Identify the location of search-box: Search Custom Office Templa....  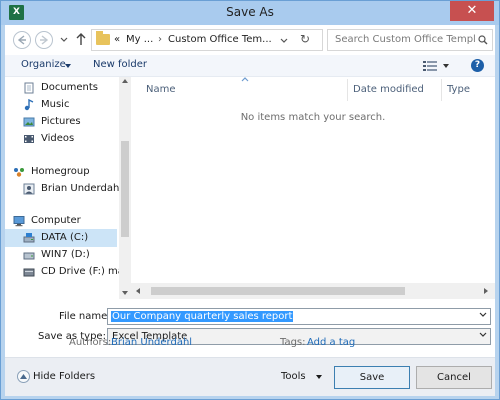
(410, 40).